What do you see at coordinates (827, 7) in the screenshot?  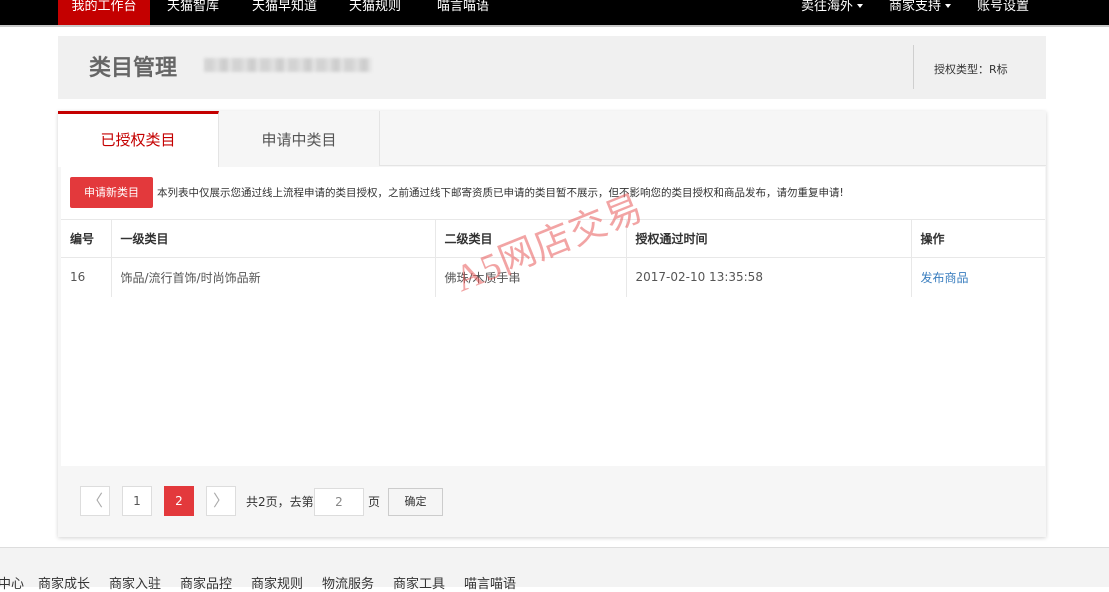 I see `nav-sell-overseas-label: 卖往海外` at bounding box center [827, 7].